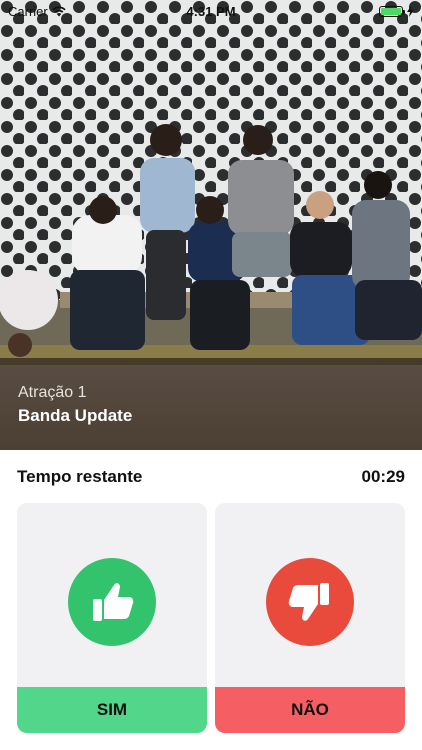 Image resolution: width=422 pixels, height=750 pixels. What do you see at coordinates (80, 476) in the screenshot?
I see `timer-label: Tempo restante` at bounding box center [80, 476].